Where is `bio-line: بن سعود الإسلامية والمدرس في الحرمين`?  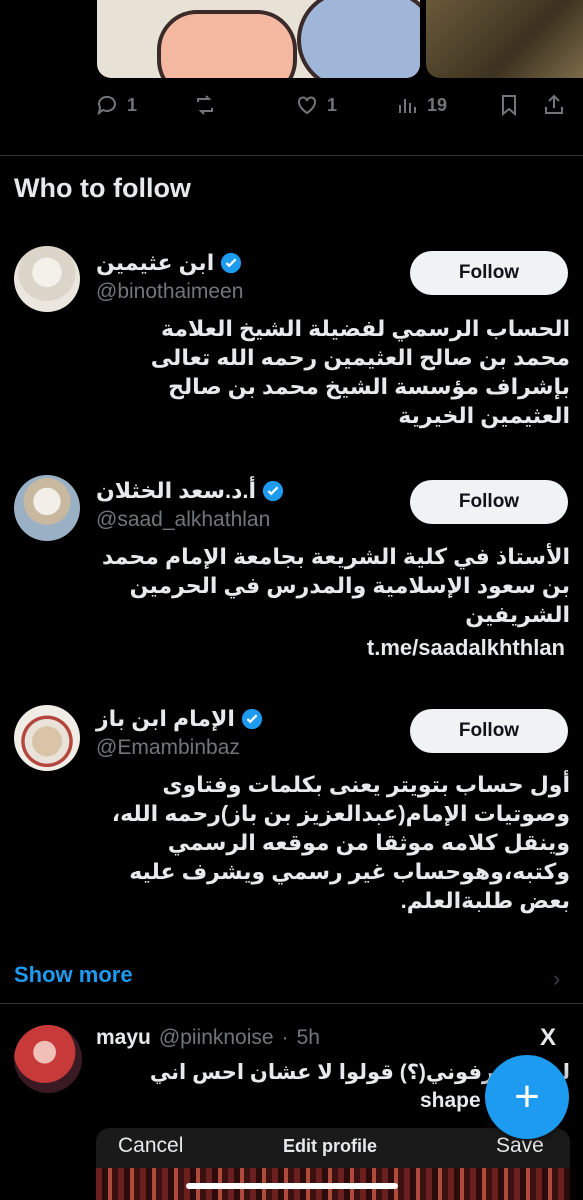
bio-line: بن سعود الإسلامية والمدرس في الحرمين is located at coordinates (349, 585).